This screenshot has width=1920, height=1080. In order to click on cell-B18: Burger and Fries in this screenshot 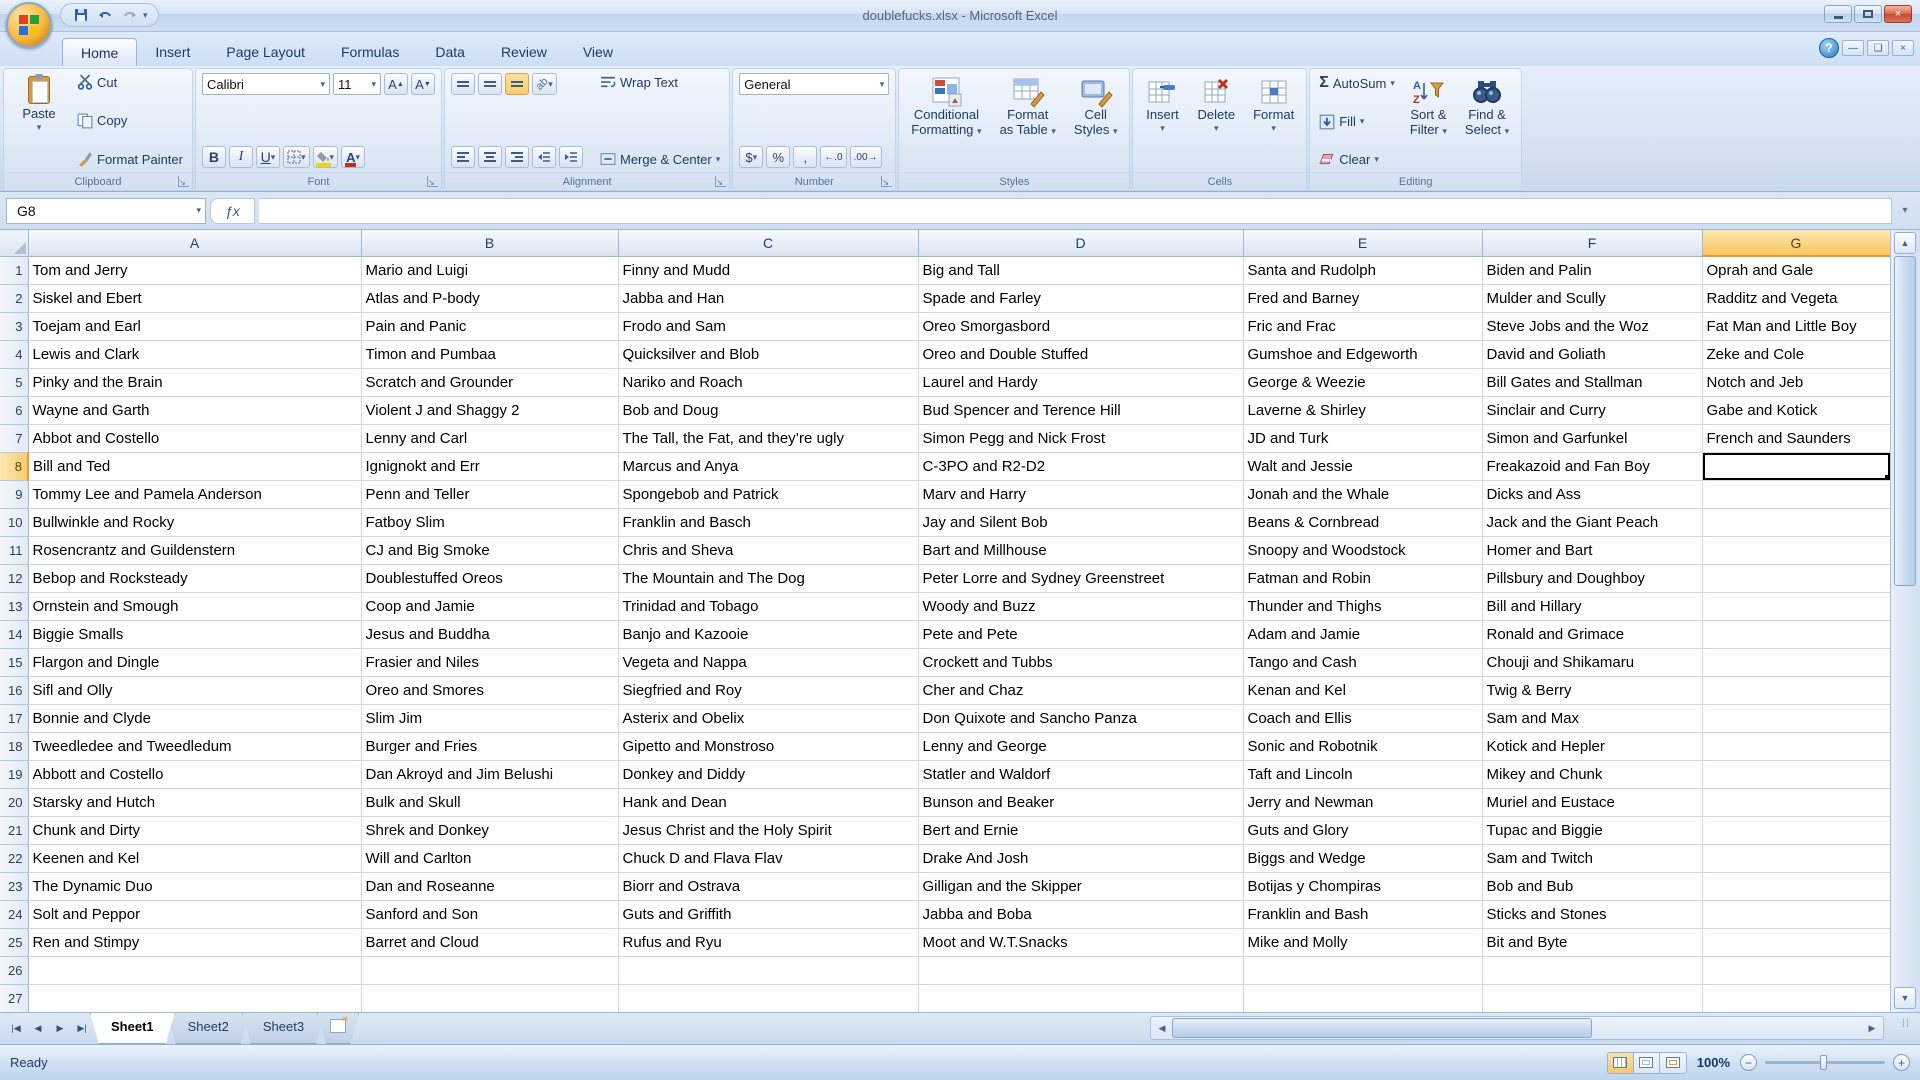, I will do `click(490, 746)`.